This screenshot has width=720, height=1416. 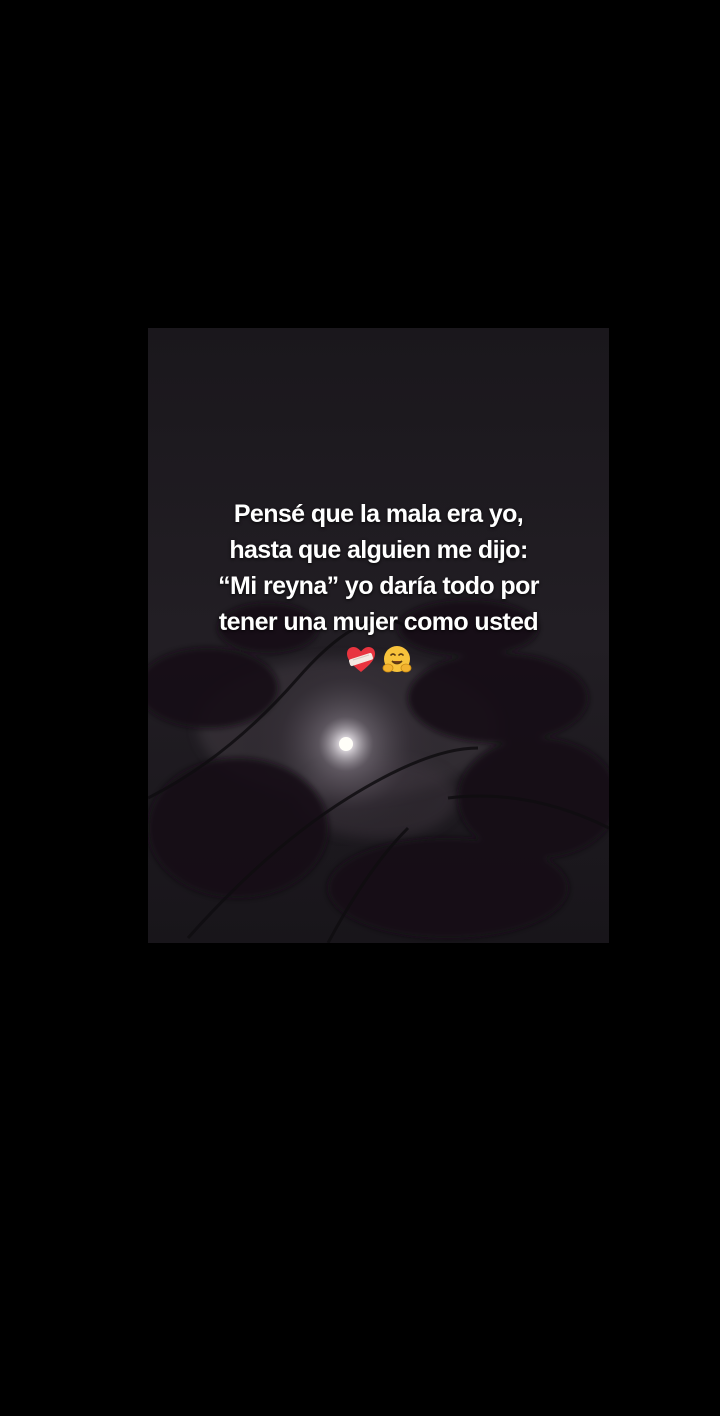 What do you see at coordinates (378, 586) in the screenshot?
I see `caption-line-3: “Mi reyna” yo daría todo por` at bounding box center [378, 586].